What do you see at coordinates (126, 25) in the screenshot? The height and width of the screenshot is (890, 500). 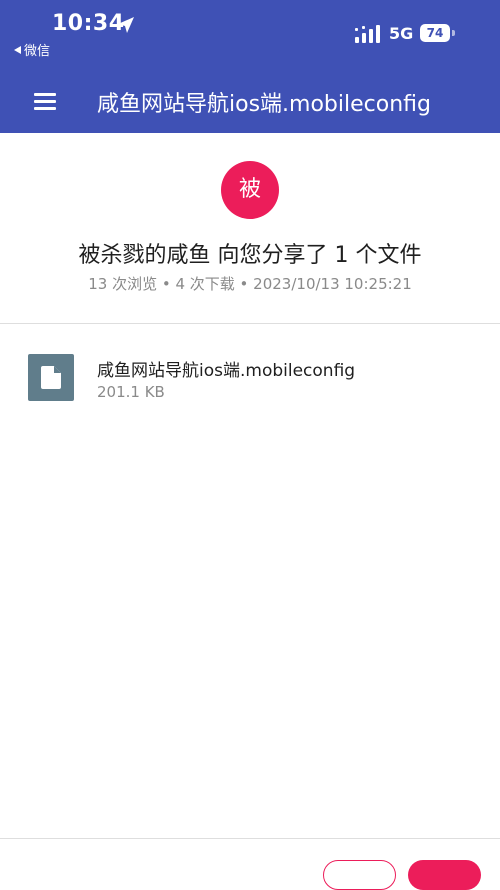 I see `location-arrow-icon` at bounding box center [126, 25].